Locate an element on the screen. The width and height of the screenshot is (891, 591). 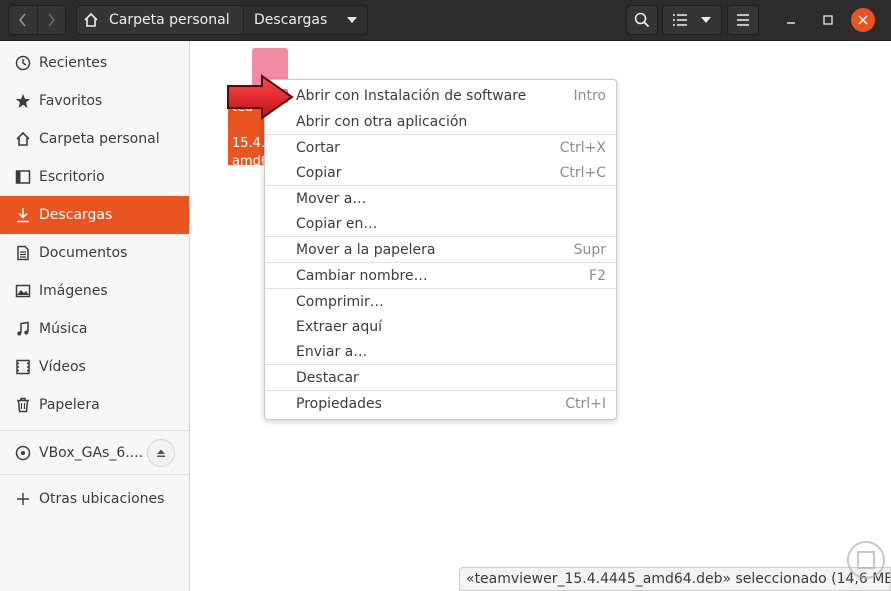
menu-item-move-to-trash: Mover a la papelera Supr is located at coordinates (440, 249).